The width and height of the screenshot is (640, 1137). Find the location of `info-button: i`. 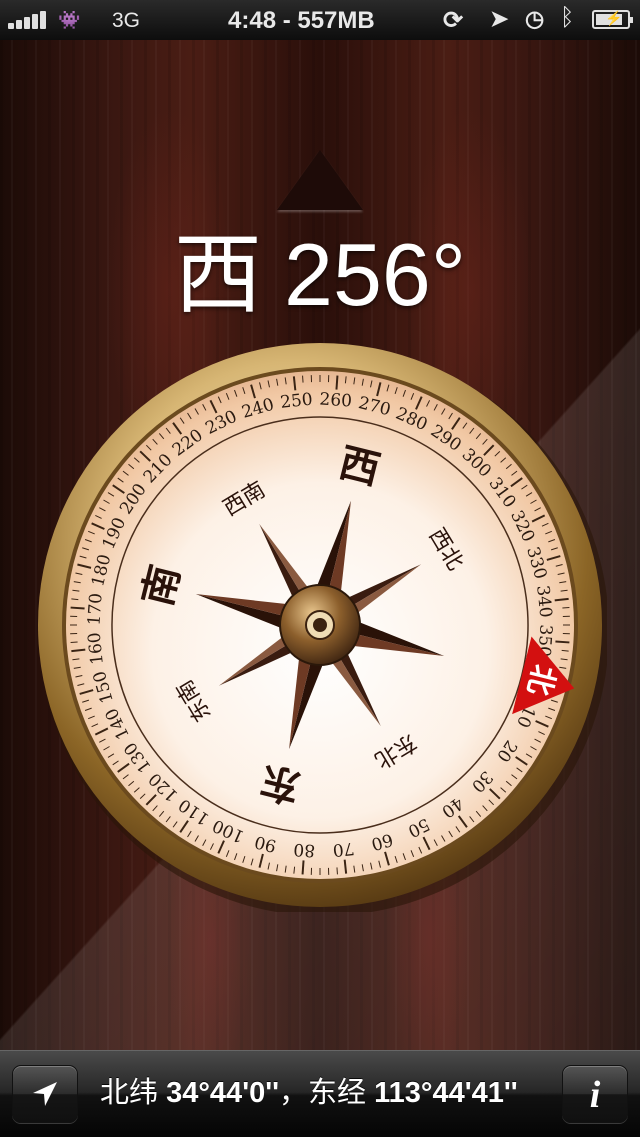

info-button: i is located at coordinates (595, 1094).